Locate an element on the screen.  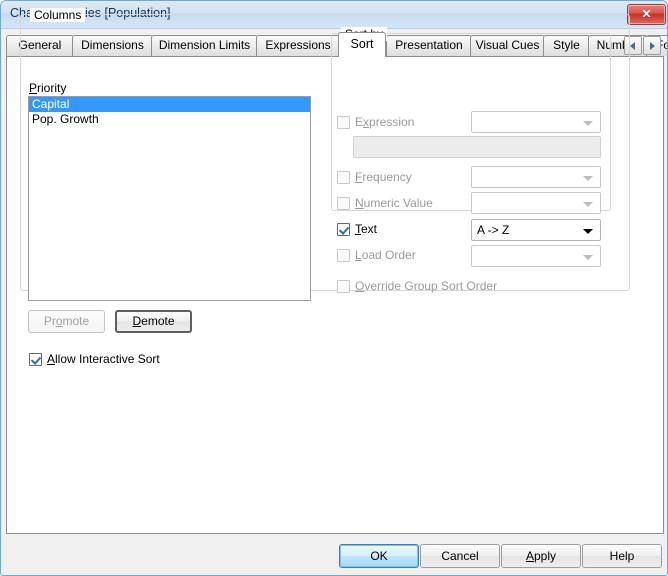
ok-button-label: OK is located at coordinates (379, 556).